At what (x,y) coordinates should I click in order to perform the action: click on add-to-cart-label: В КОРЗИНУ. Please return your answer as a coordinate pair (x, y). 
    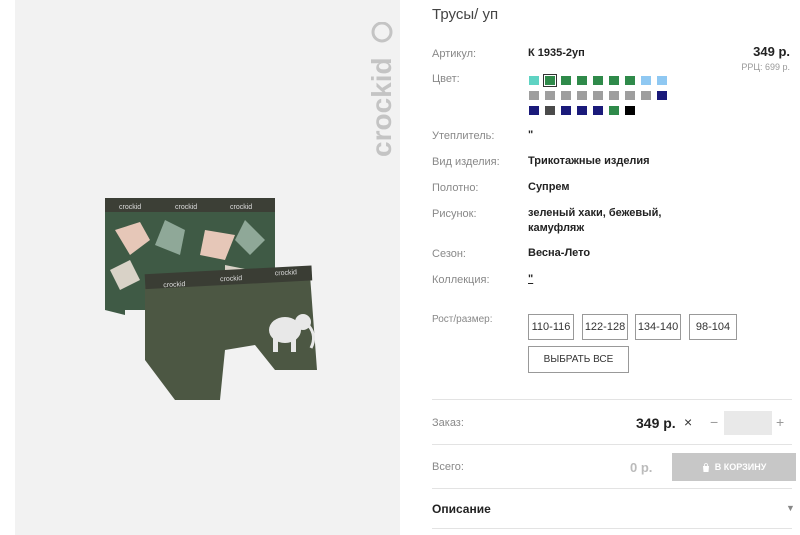
    Looking at the image, I should click on (740, 467).